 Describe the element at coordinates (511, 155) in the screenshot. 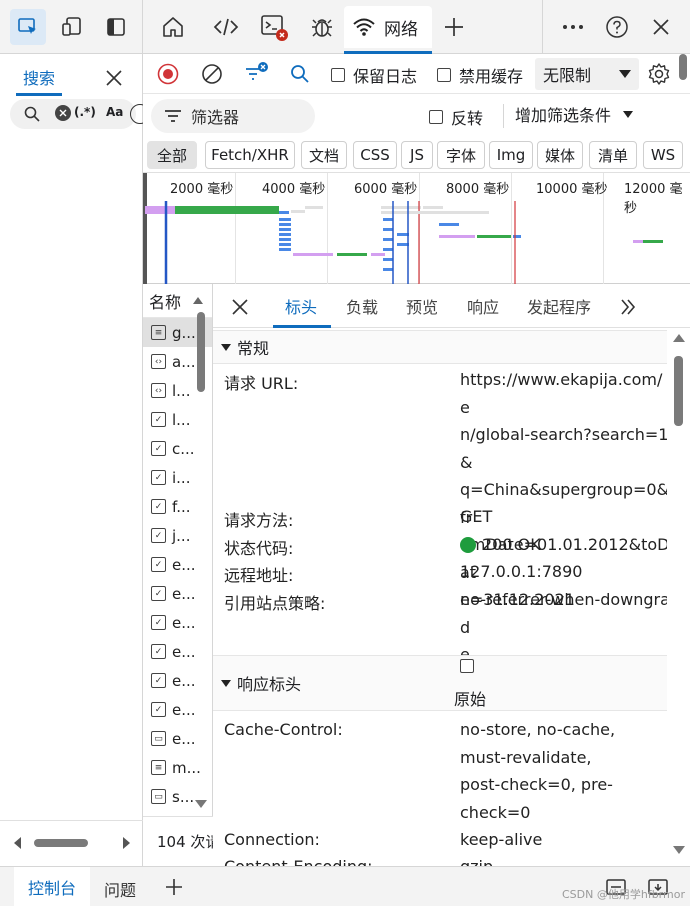

I see `chip-img: Img` at that location.